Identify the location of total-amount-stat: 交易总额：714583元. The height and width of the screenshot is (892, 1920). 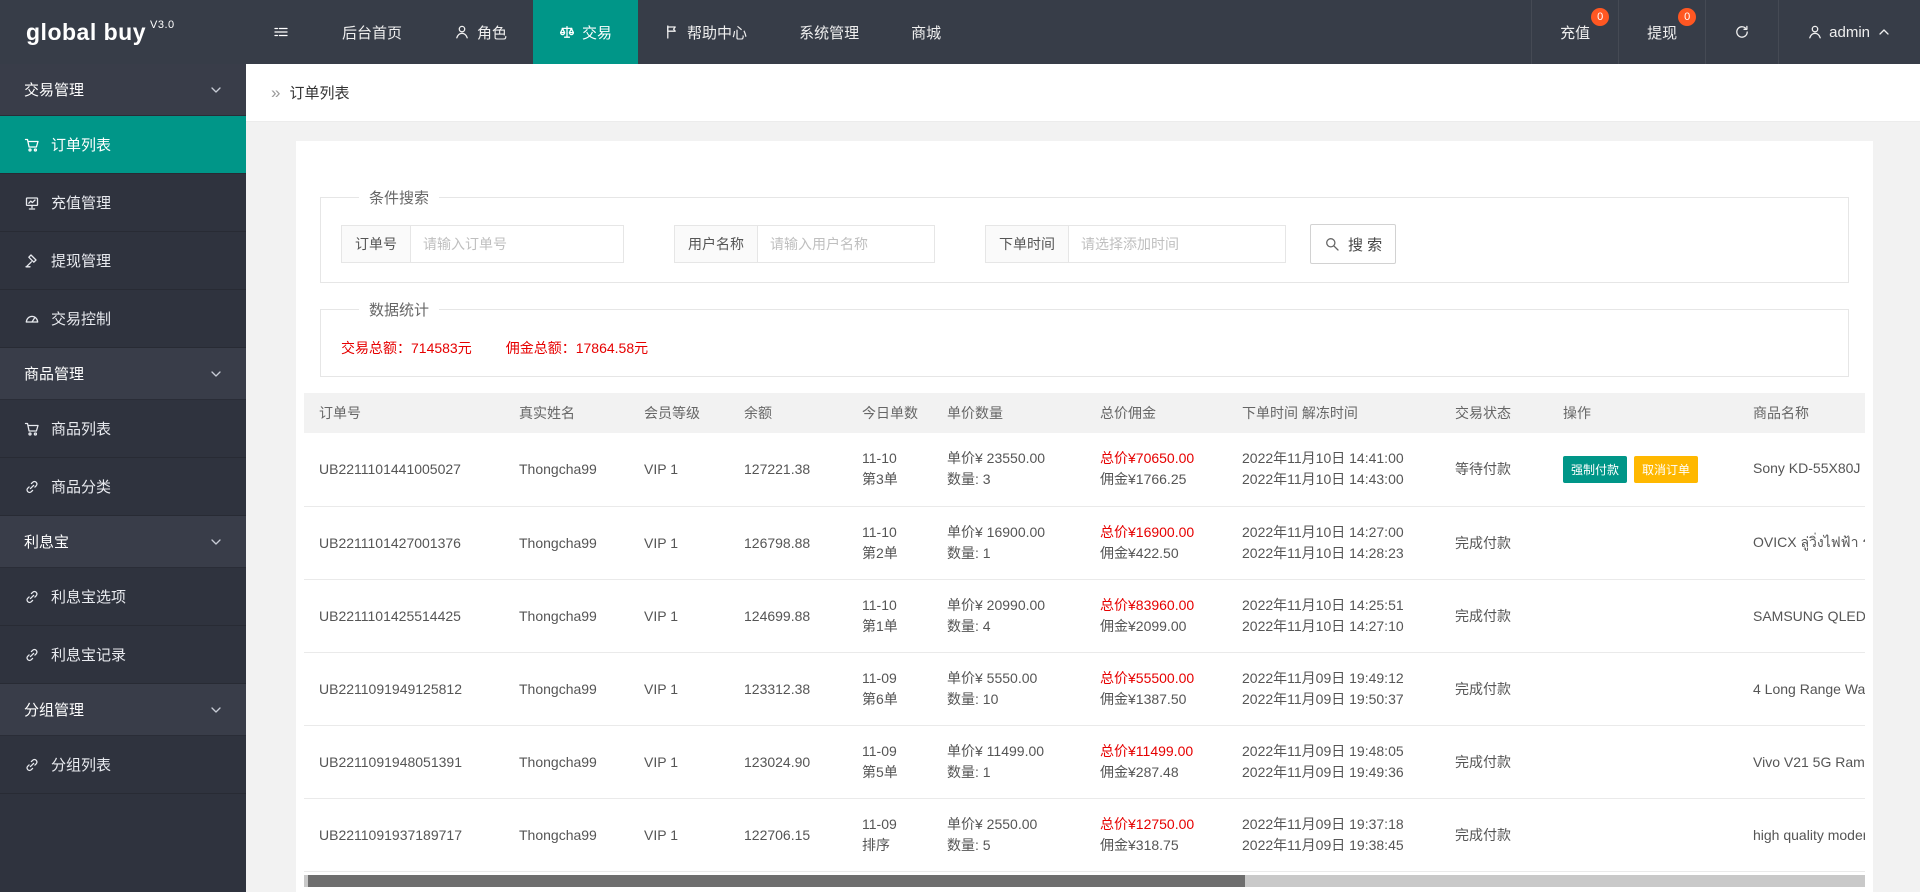
(406, 348).